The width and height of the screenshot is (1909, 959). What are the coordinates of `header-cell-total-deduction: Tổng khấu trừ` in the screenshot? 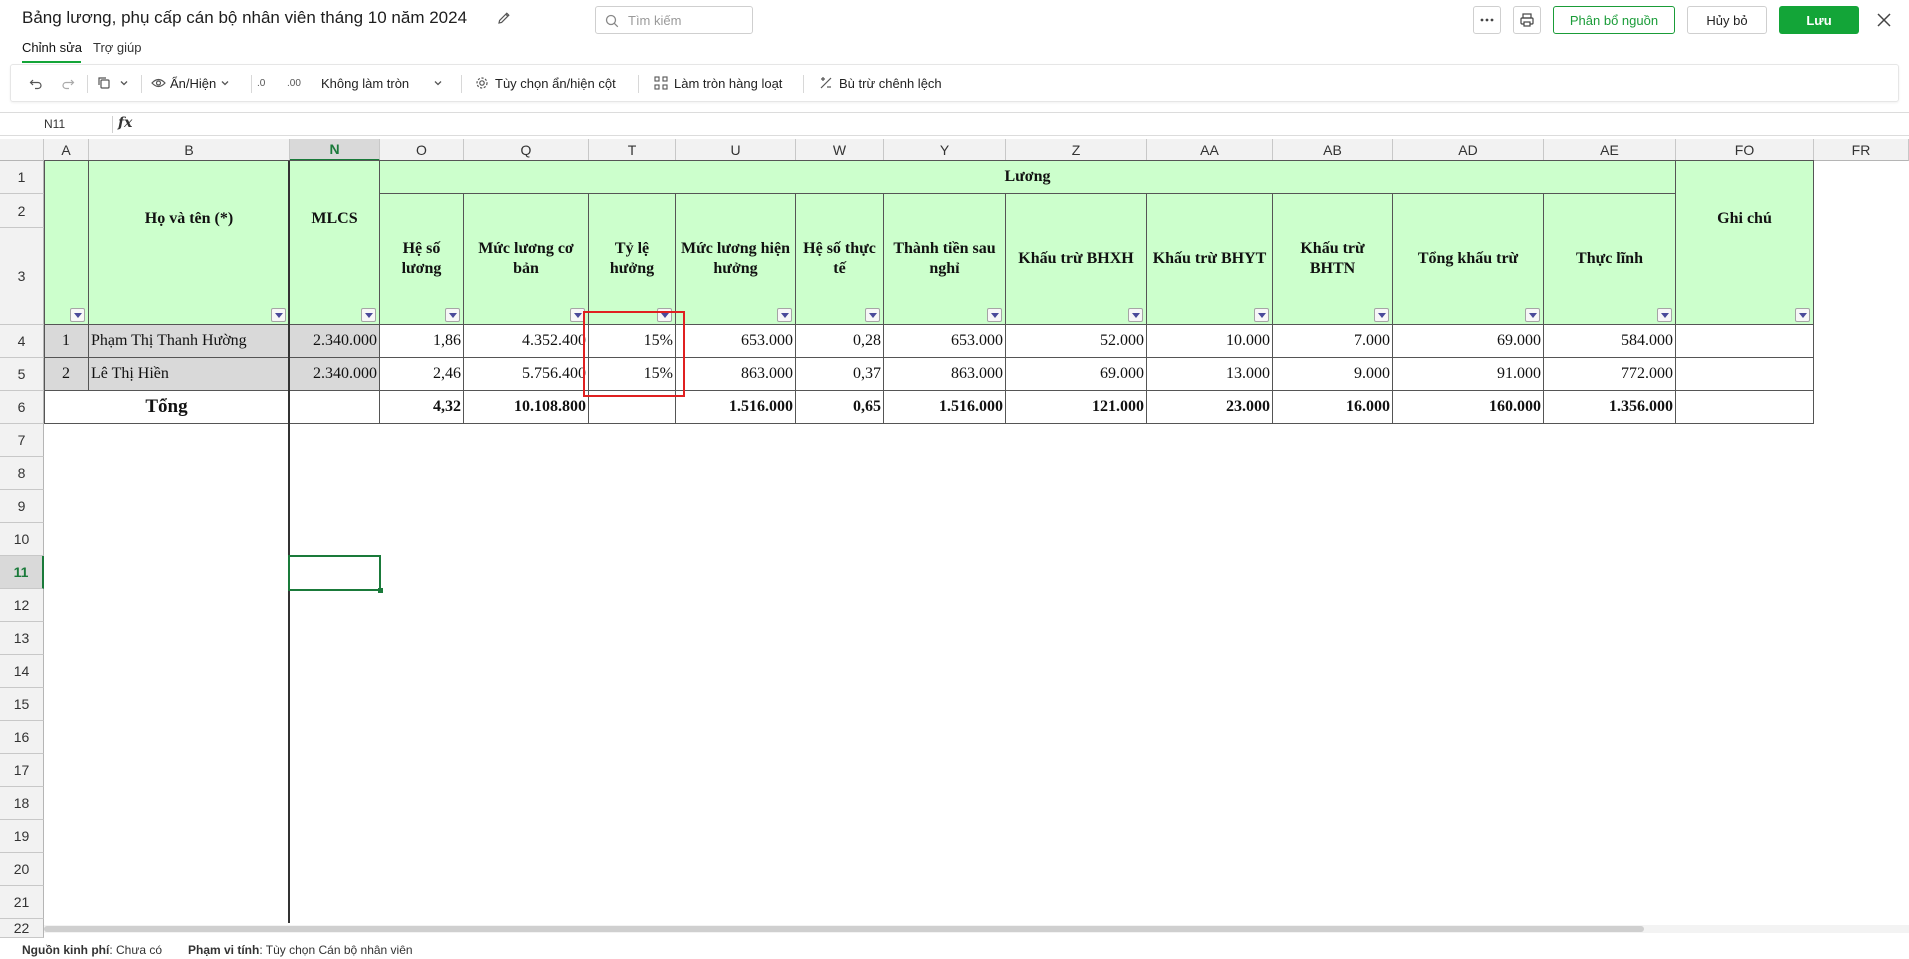 It's located at (1468, 259).